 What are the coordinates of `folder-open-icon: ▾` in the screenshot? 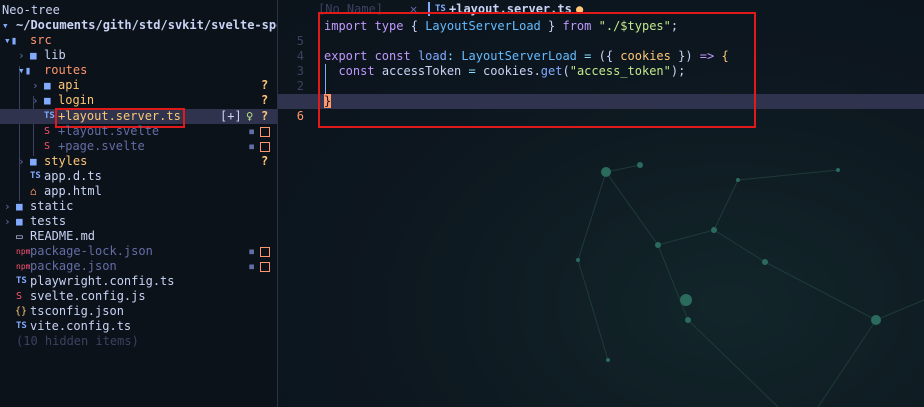 It's located at (5, 25).